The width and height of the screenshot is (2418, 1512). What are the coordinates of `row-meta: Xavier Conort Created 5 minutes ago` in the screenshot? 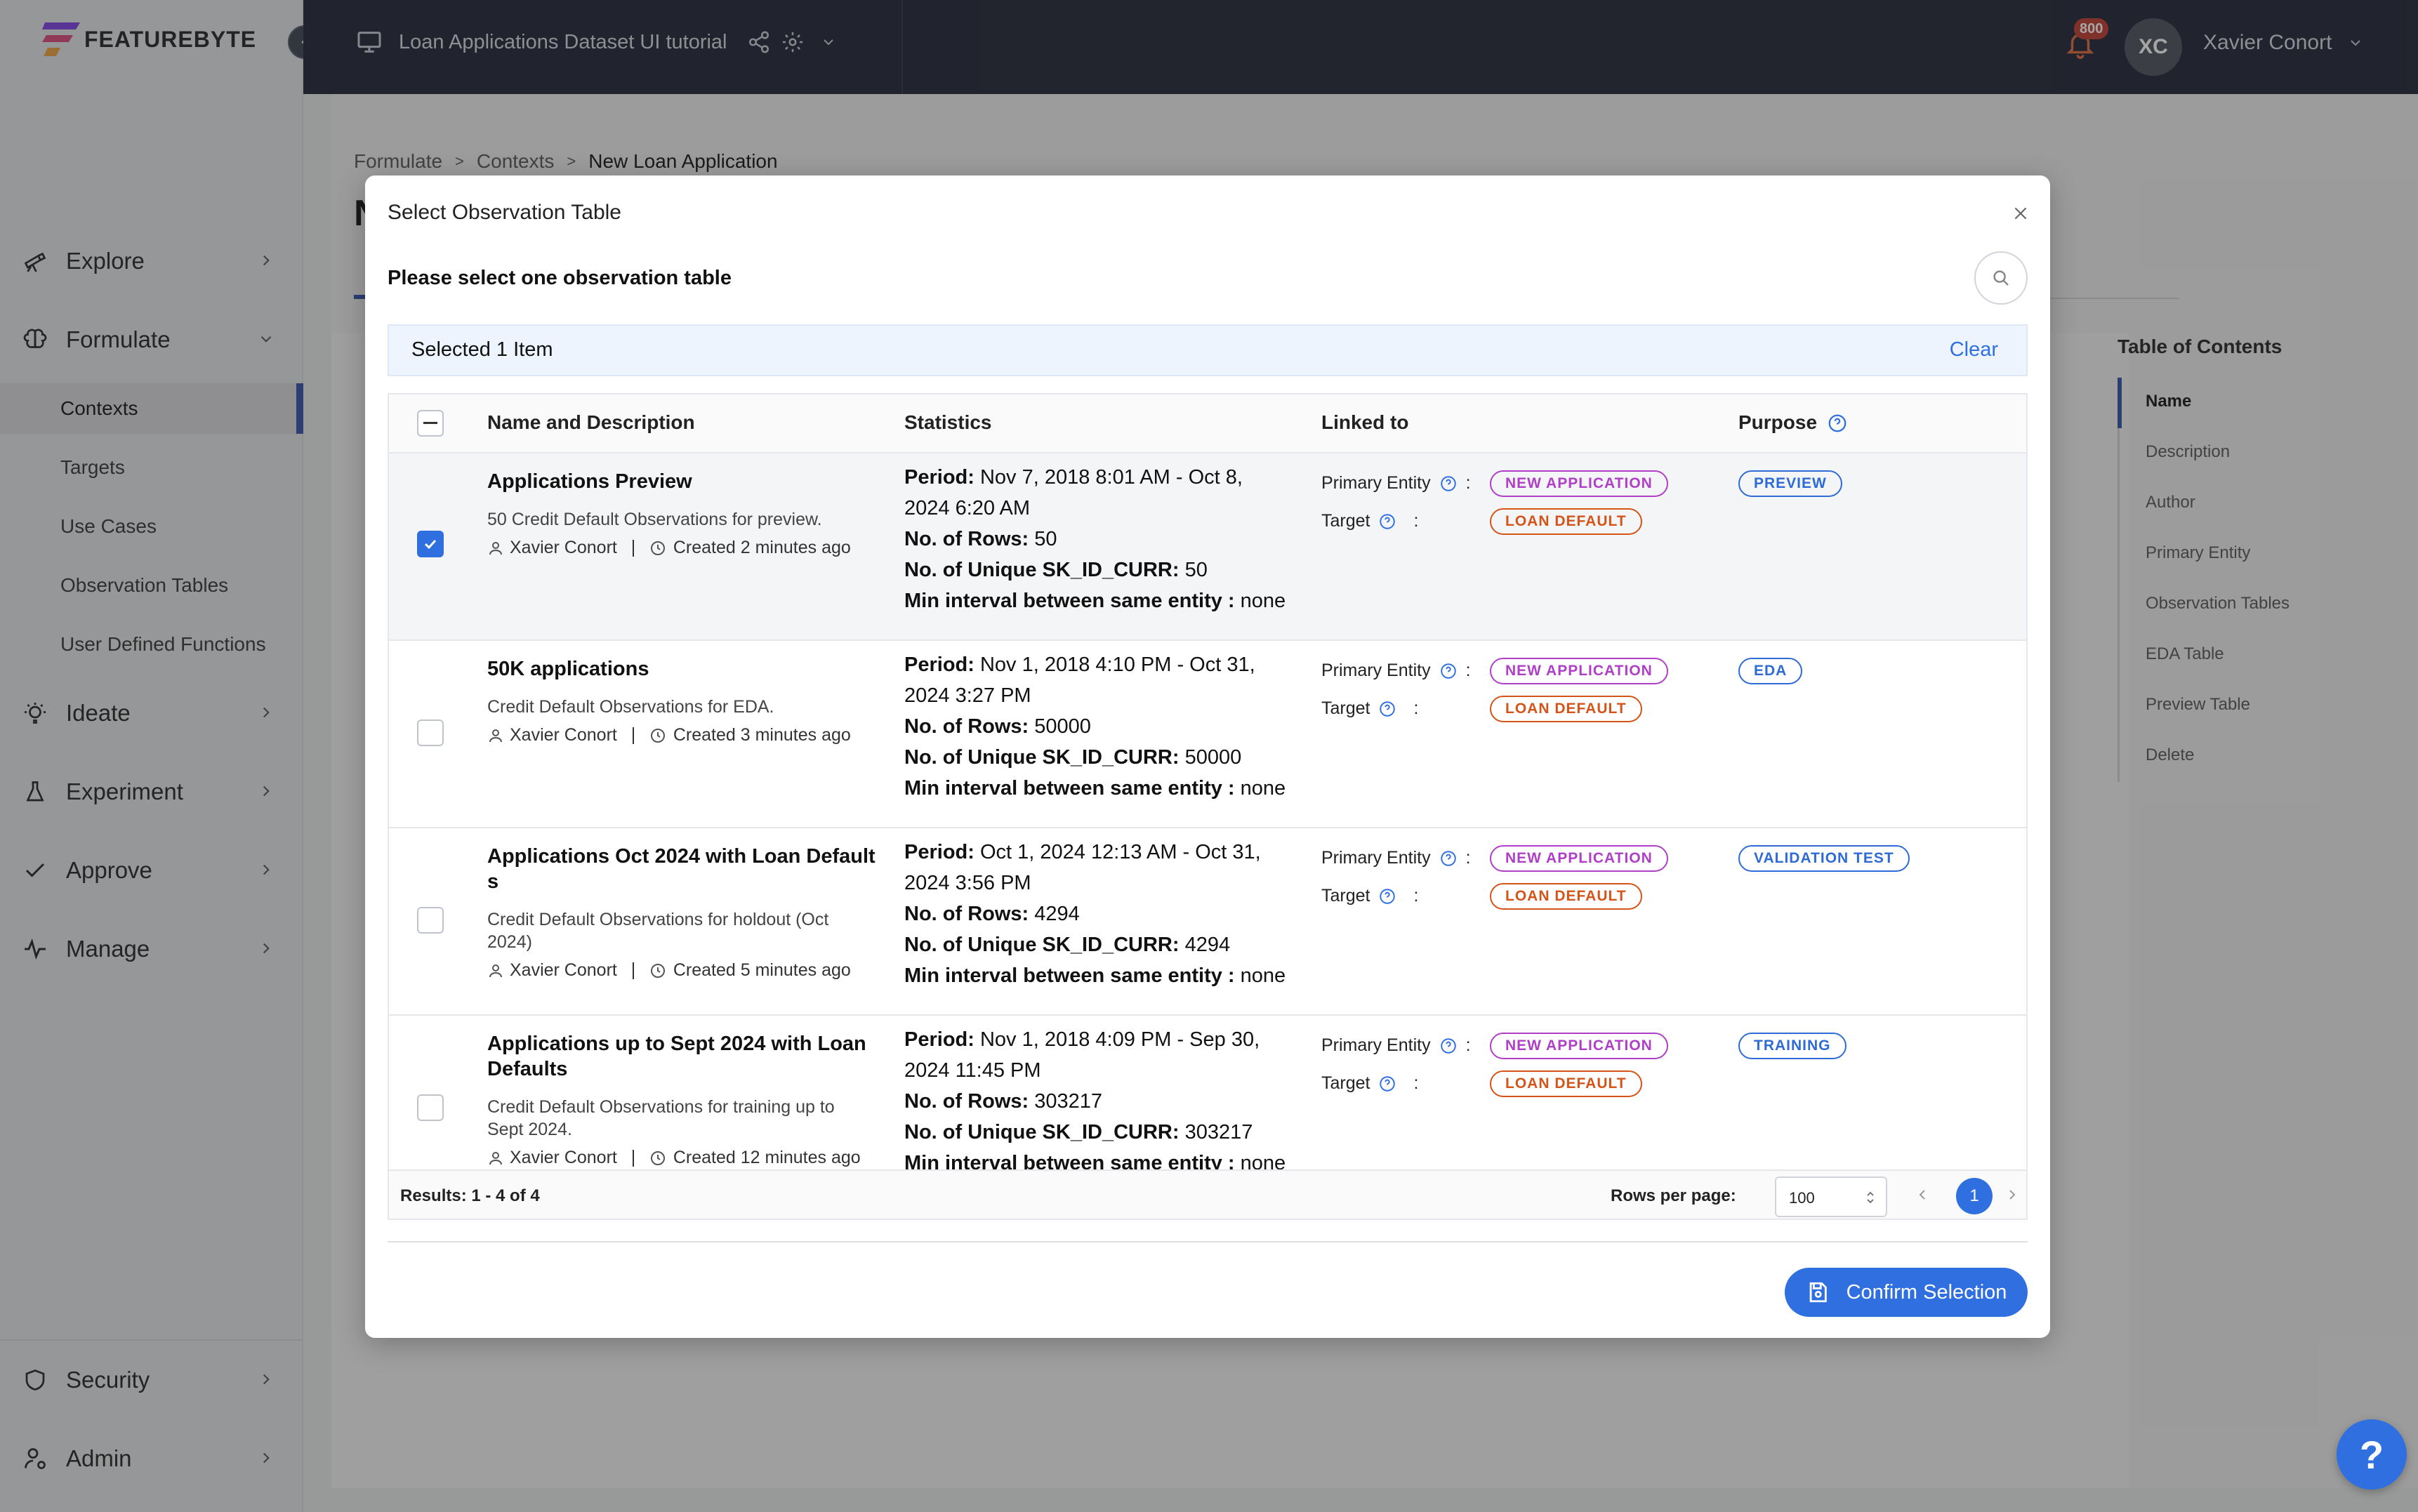 It's located at (669, 970).